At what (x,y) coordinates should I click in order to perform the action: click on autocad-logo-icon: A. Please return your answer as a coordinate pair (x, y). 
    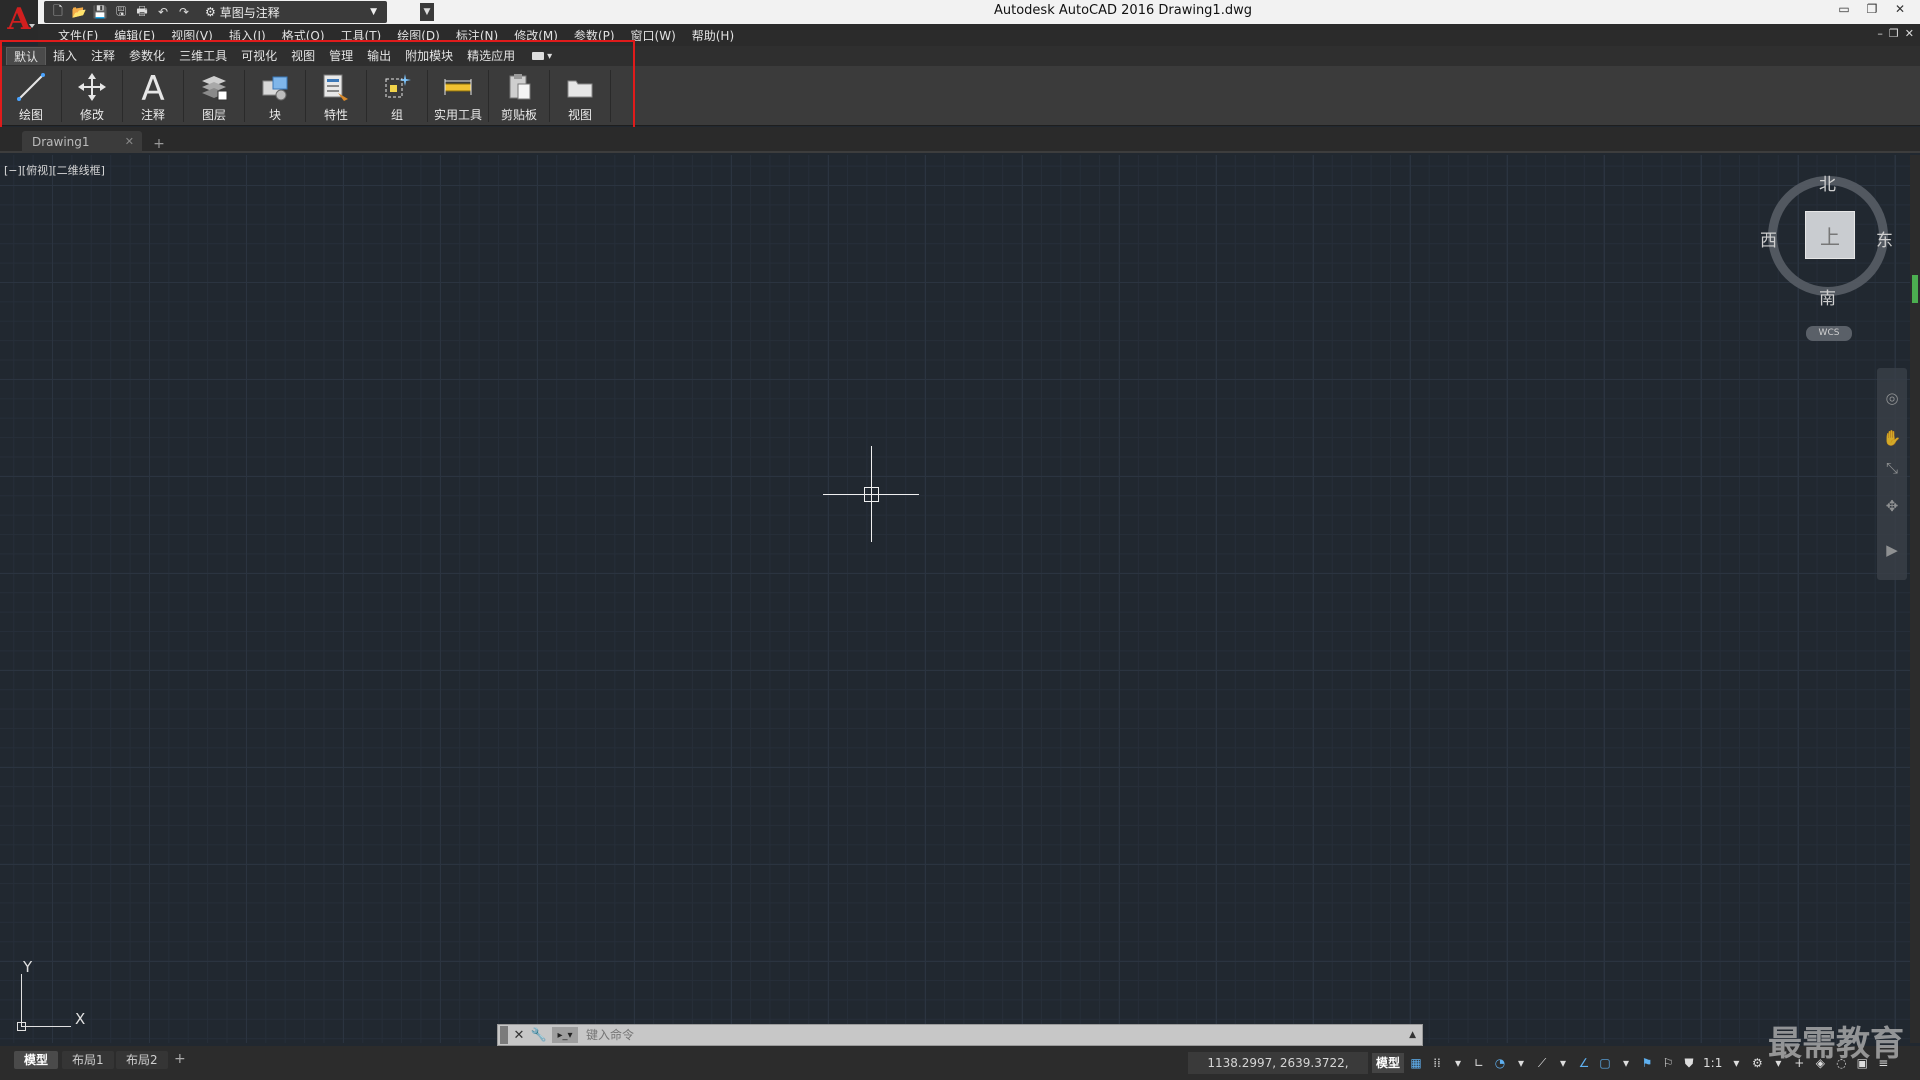
    Looking at the image, I should click on (19, 19).